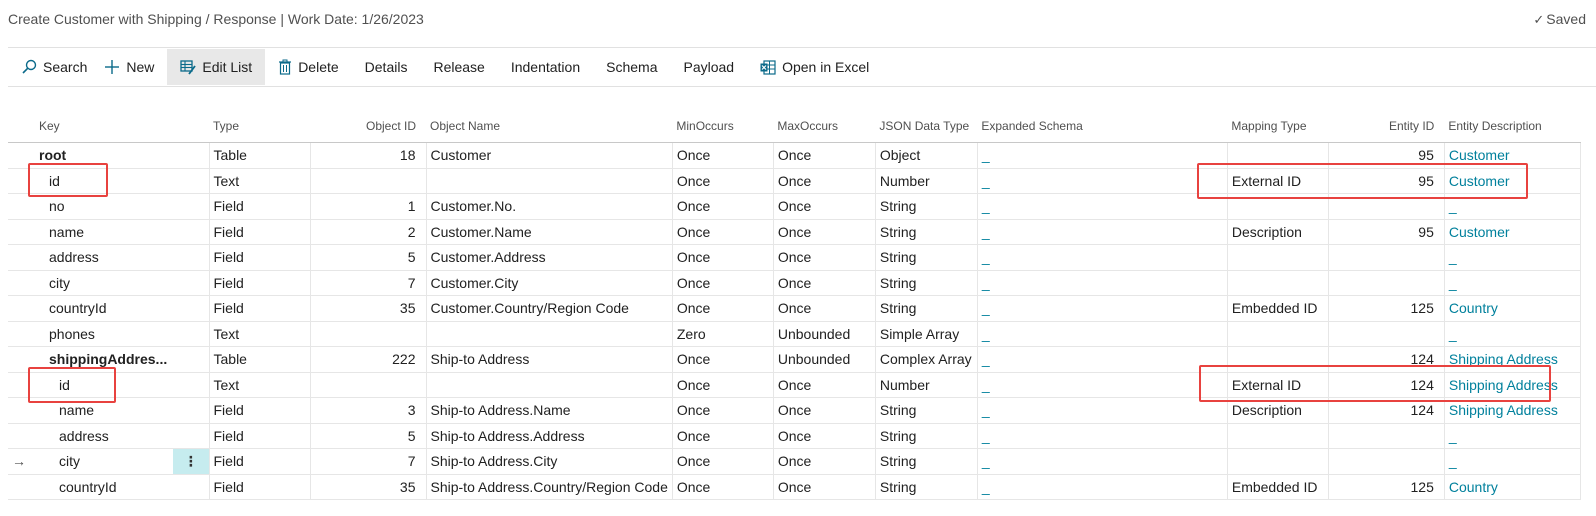 The height and width of the screenshot is (516, 1596). I want to click on table-row: no Field 1 Customer.No. Once Once String _ _, so click(794, 206).